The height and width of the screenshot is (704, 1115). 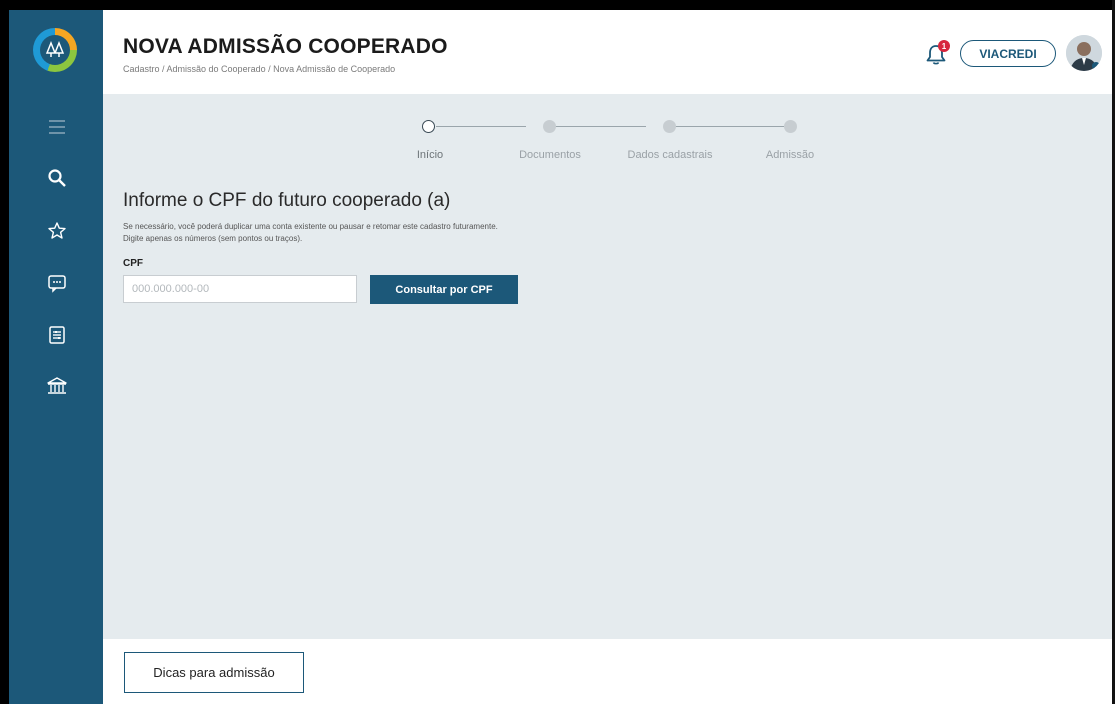 I want to click on window-top-border, so click(x=557, y=5).